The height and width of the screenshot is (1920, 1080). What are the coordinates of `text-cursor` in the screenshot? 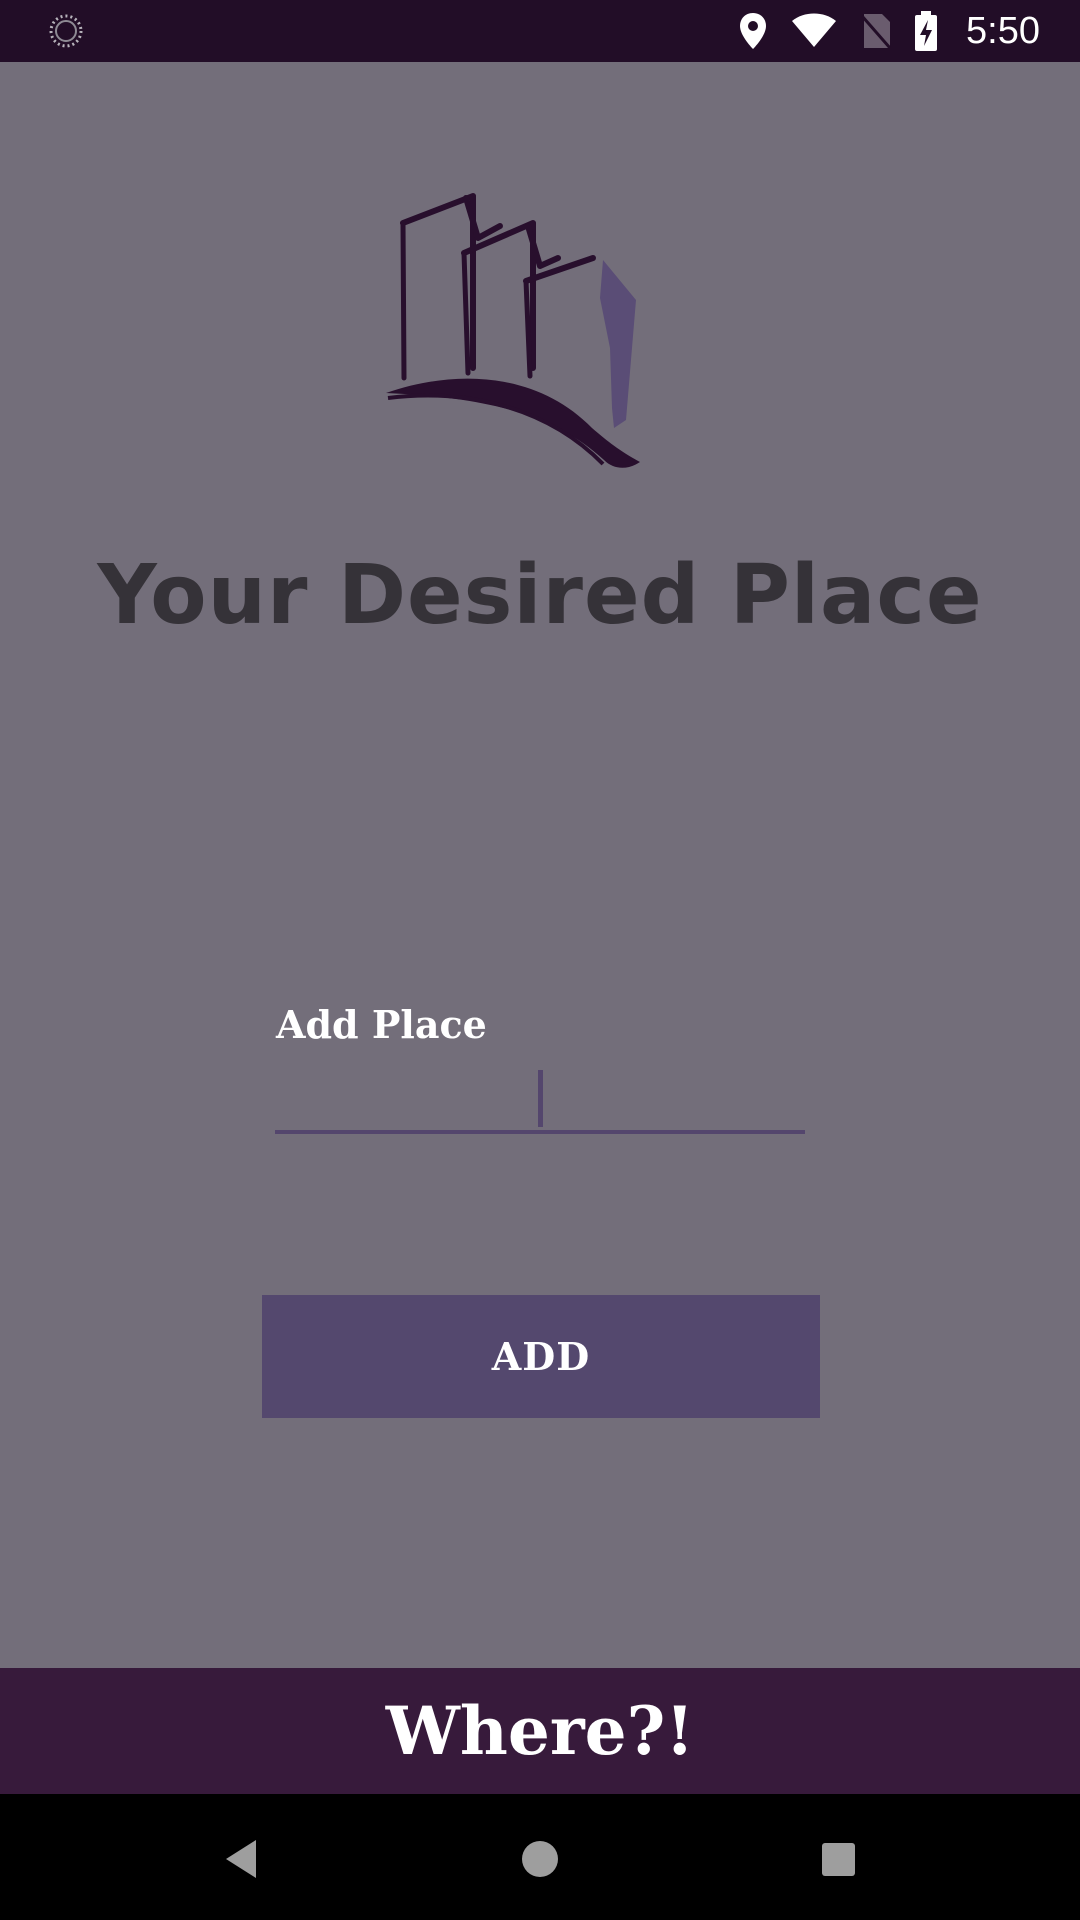 It's located at (540, 1098).